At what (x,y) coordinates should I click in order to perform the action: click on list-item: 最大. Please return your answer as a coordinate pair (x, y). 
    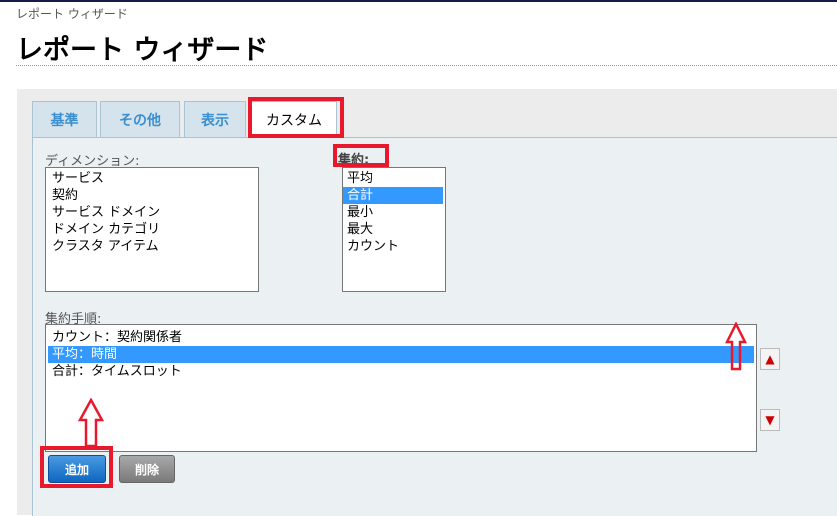
    Looking at the image, I should click on (394, 229).